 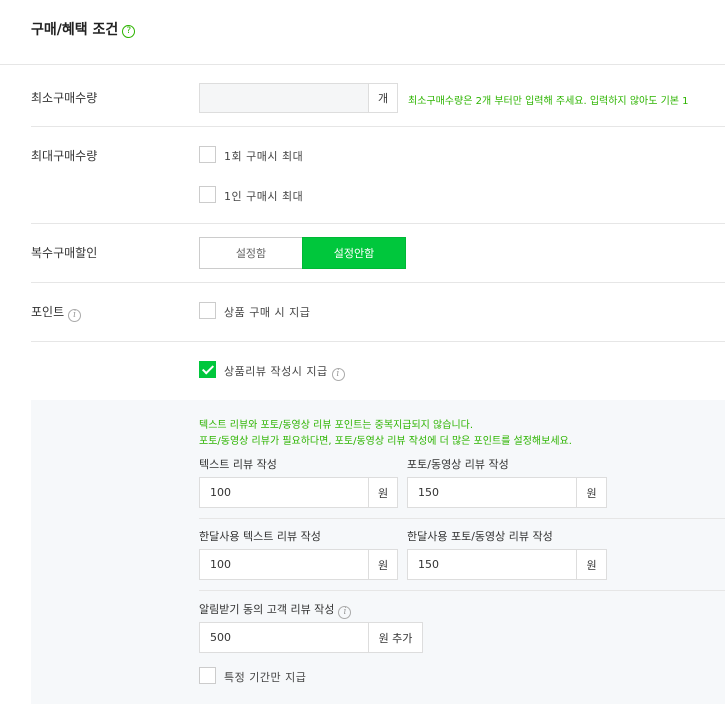 I want to click on help-icon: ?, so click(x=129, y=31).